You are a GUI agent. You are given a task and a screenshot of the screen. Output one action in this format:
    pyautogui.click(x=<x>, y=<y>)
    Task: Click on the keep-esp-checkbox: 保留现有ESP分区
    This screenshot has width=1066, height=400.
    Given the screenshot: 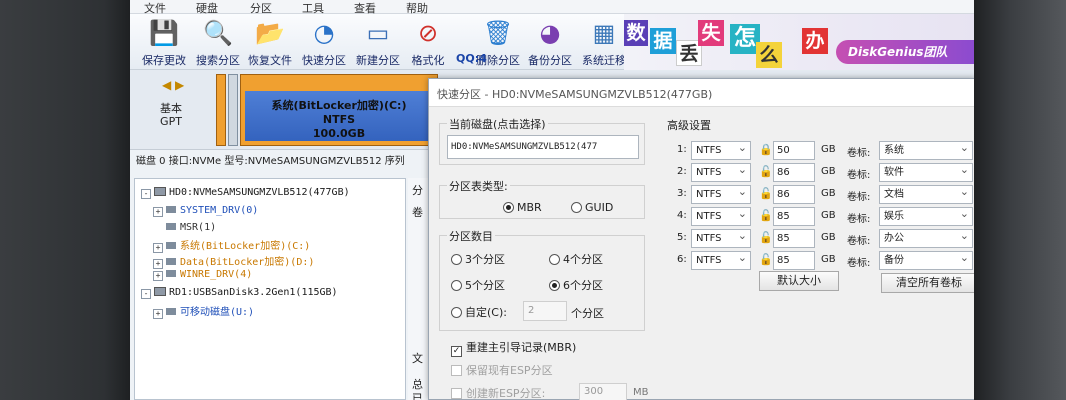 What is the action you would take?
    pyautogui.click(x=502, y=370)
    